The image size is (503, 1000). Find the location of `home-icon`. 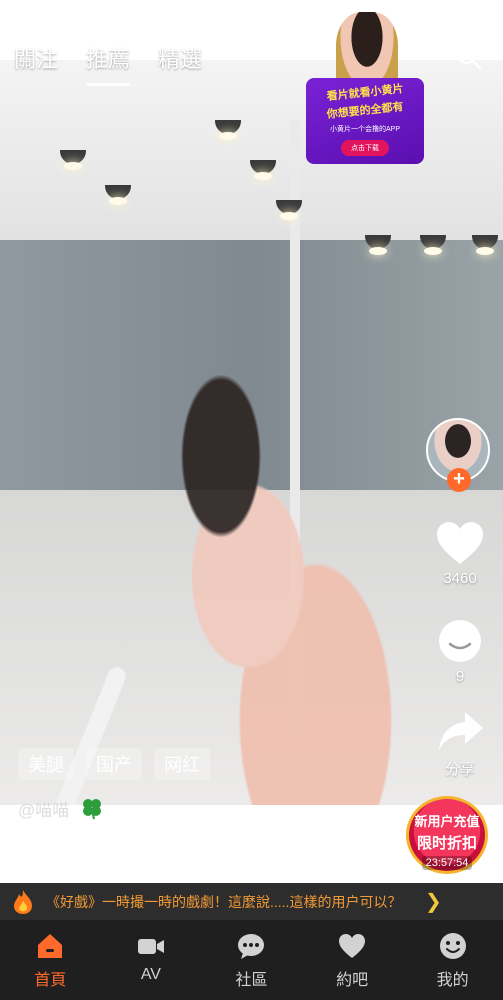

home-icon is located at coordinates (50, 946).